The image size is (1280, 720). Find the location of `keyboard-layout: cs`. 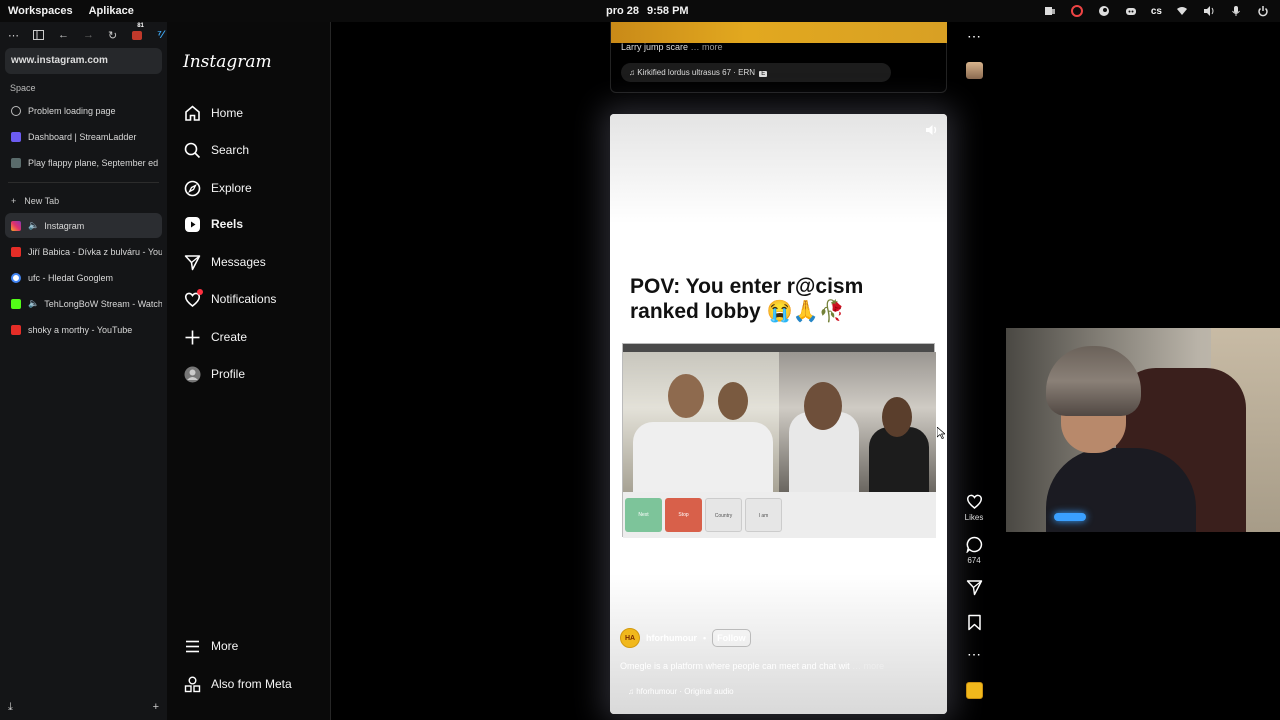

keyboard-layout: cs is located at coordinates (1156, 11).